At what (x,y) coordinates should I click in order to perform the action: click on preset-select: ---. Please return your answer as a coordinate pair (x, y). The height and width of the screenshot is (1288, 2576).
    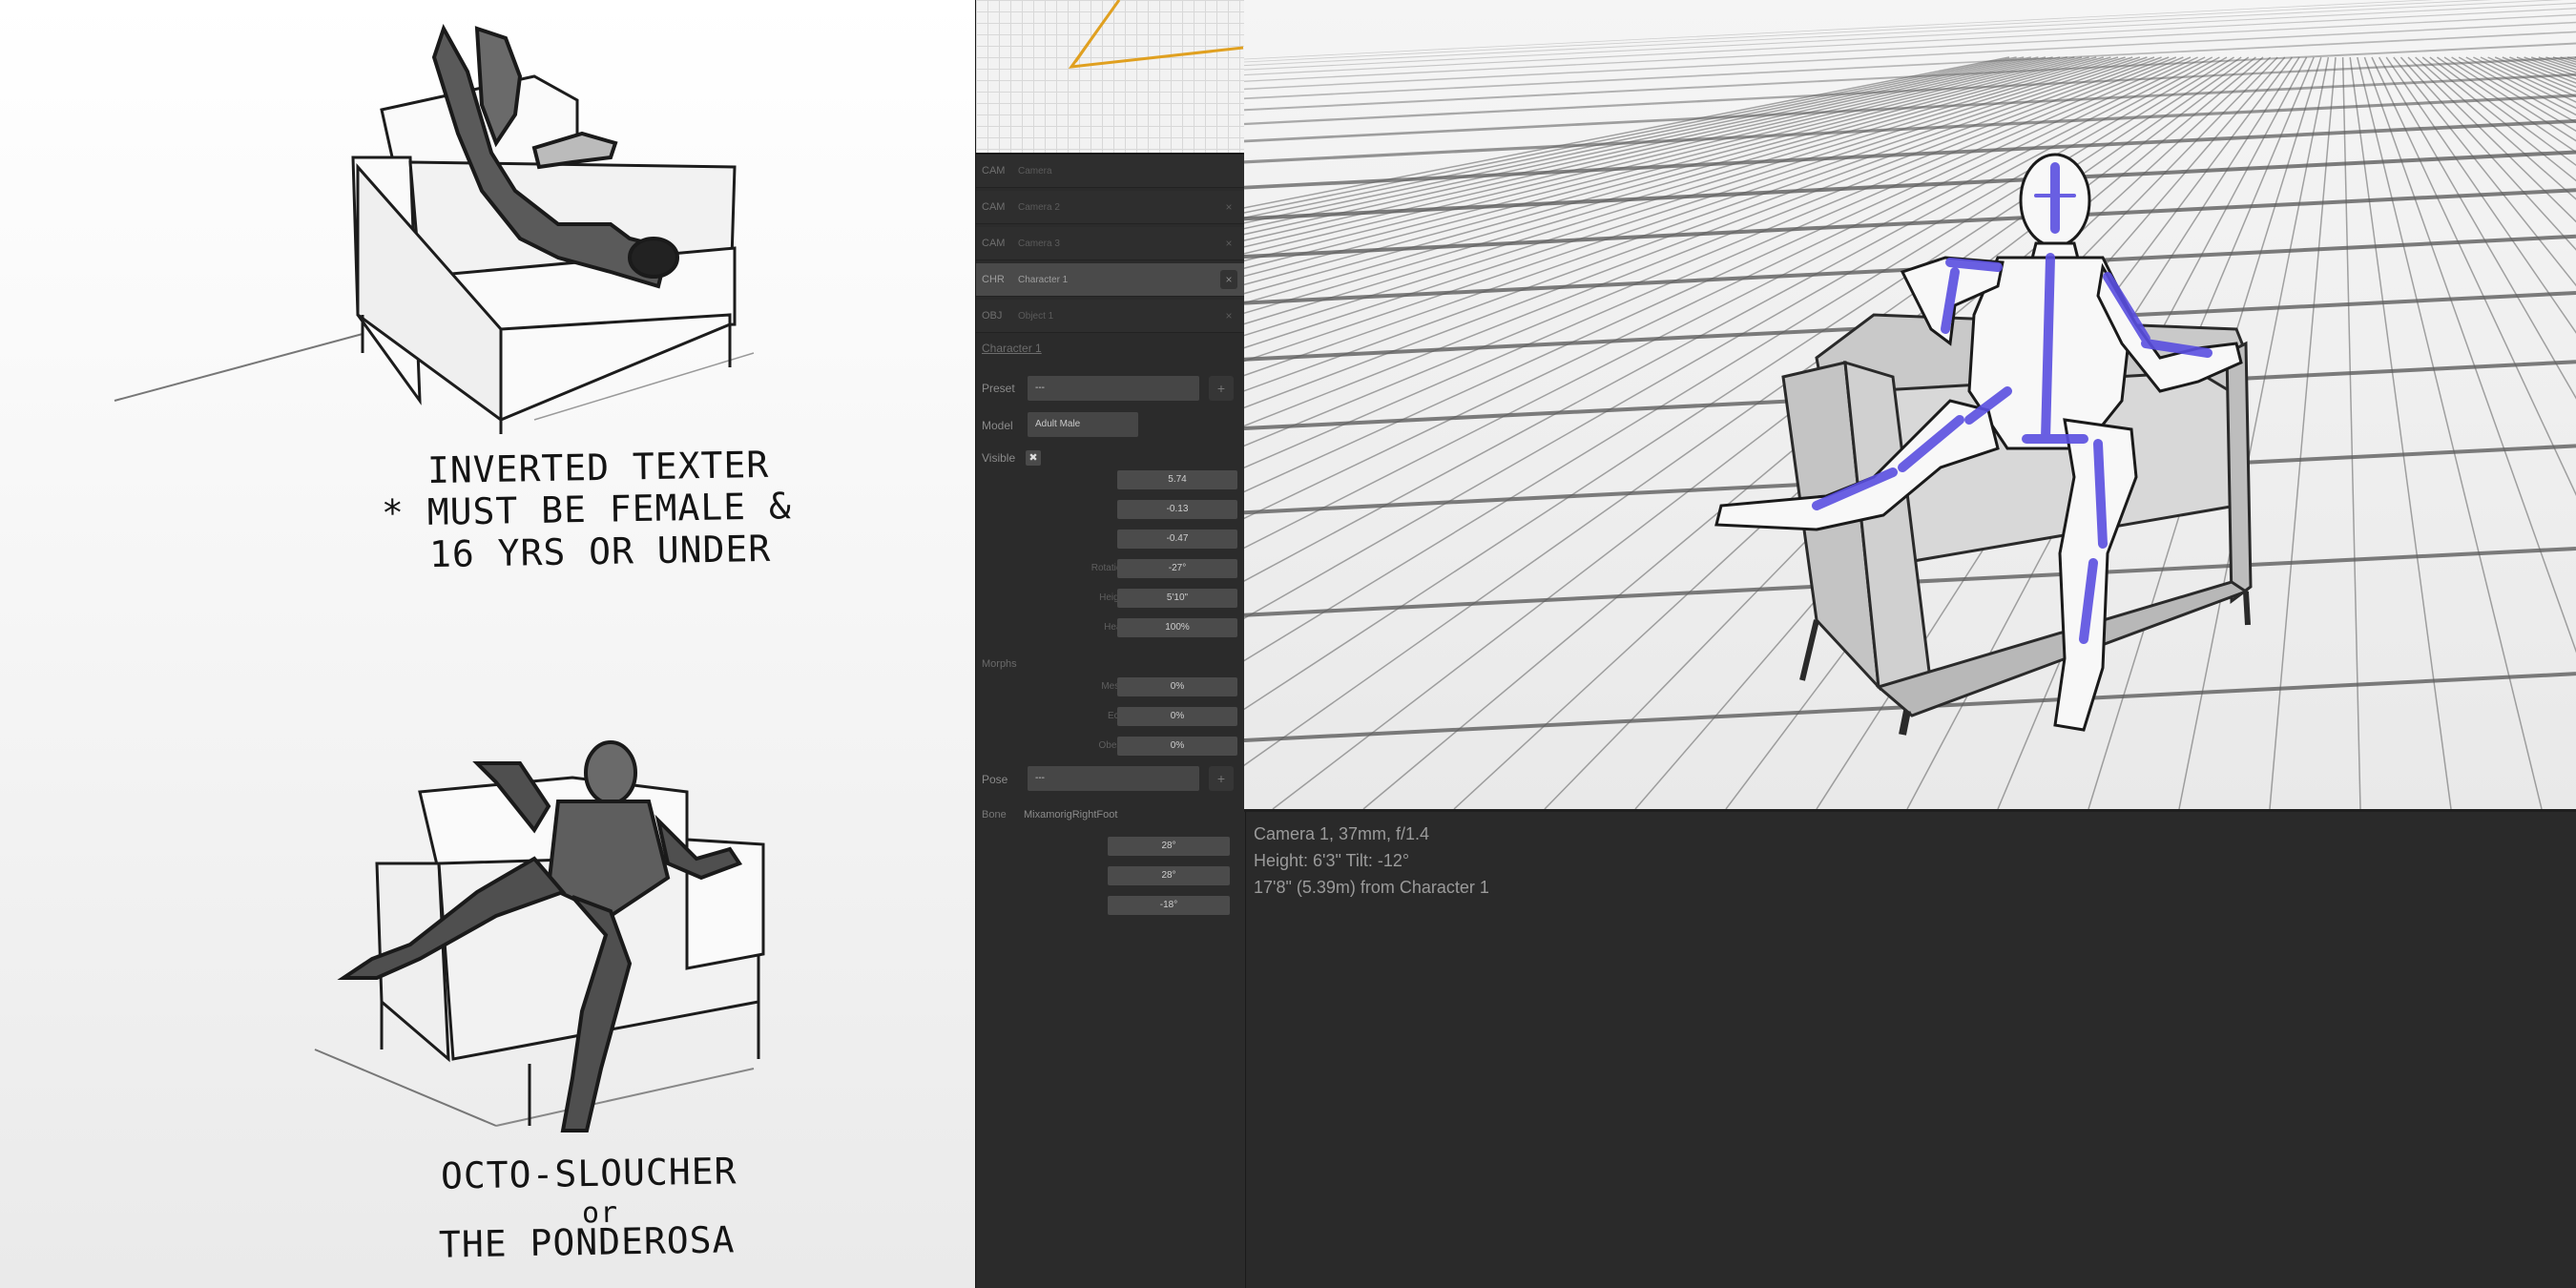
    Looking at the image, I should click on (1113, 388).